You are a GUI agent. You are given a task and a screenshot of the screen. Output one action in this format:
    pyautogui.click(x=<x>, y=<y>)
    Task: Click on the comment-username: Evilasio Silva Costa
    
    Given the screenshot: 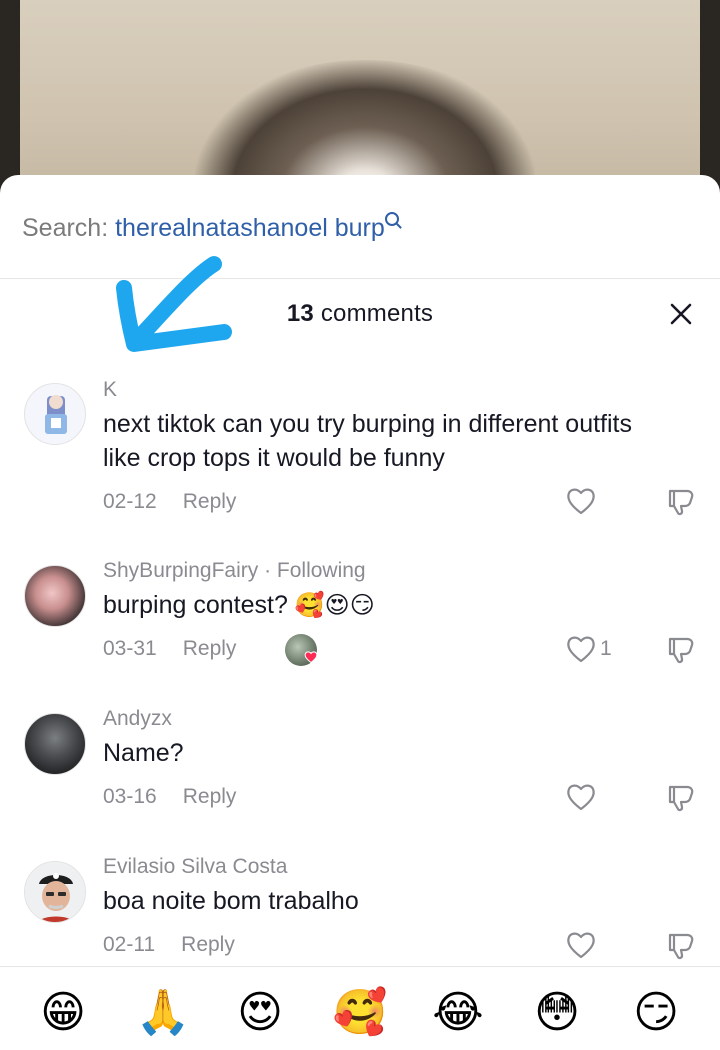 What is the action you would take?
    pyautogui.click(x=195, y=867)
    